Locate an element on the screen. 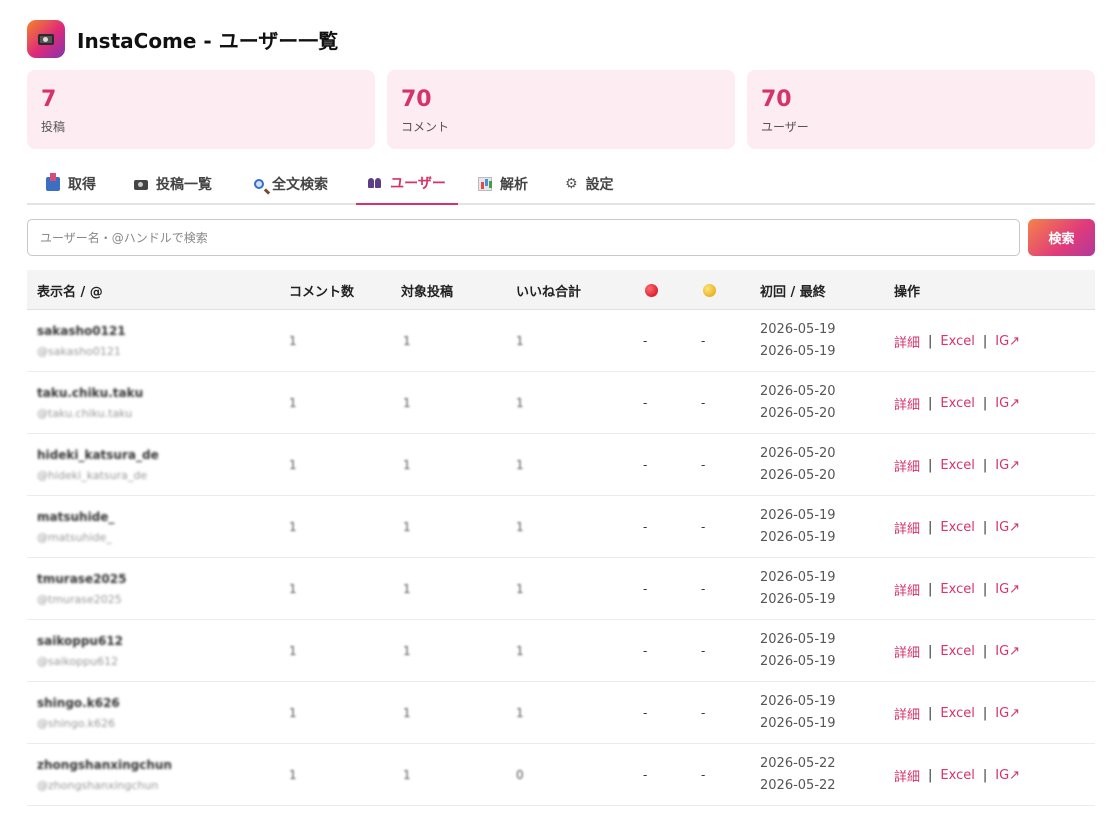  comment-count: 1 is located at coordinates (293, 775).